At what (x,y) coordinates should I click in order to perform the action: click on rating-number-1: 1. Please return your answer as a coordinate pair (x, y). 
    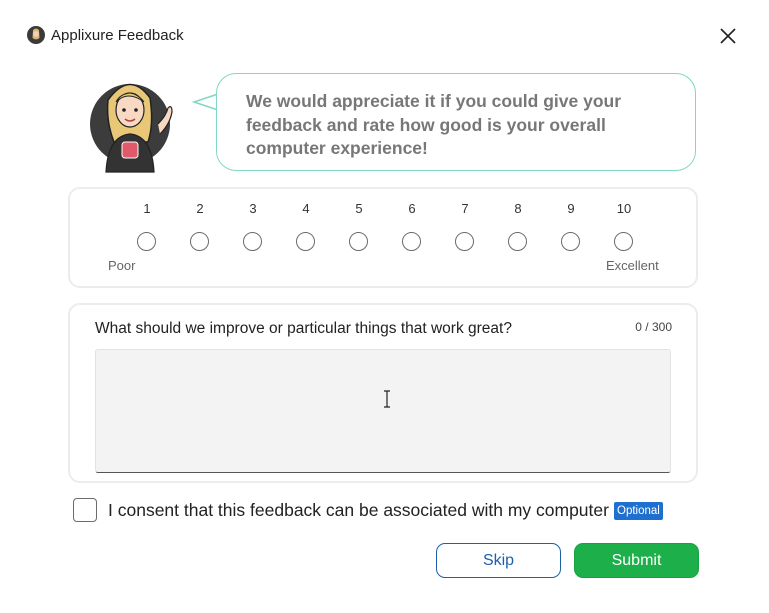
    Looking at the image, I should click on (147, 208).